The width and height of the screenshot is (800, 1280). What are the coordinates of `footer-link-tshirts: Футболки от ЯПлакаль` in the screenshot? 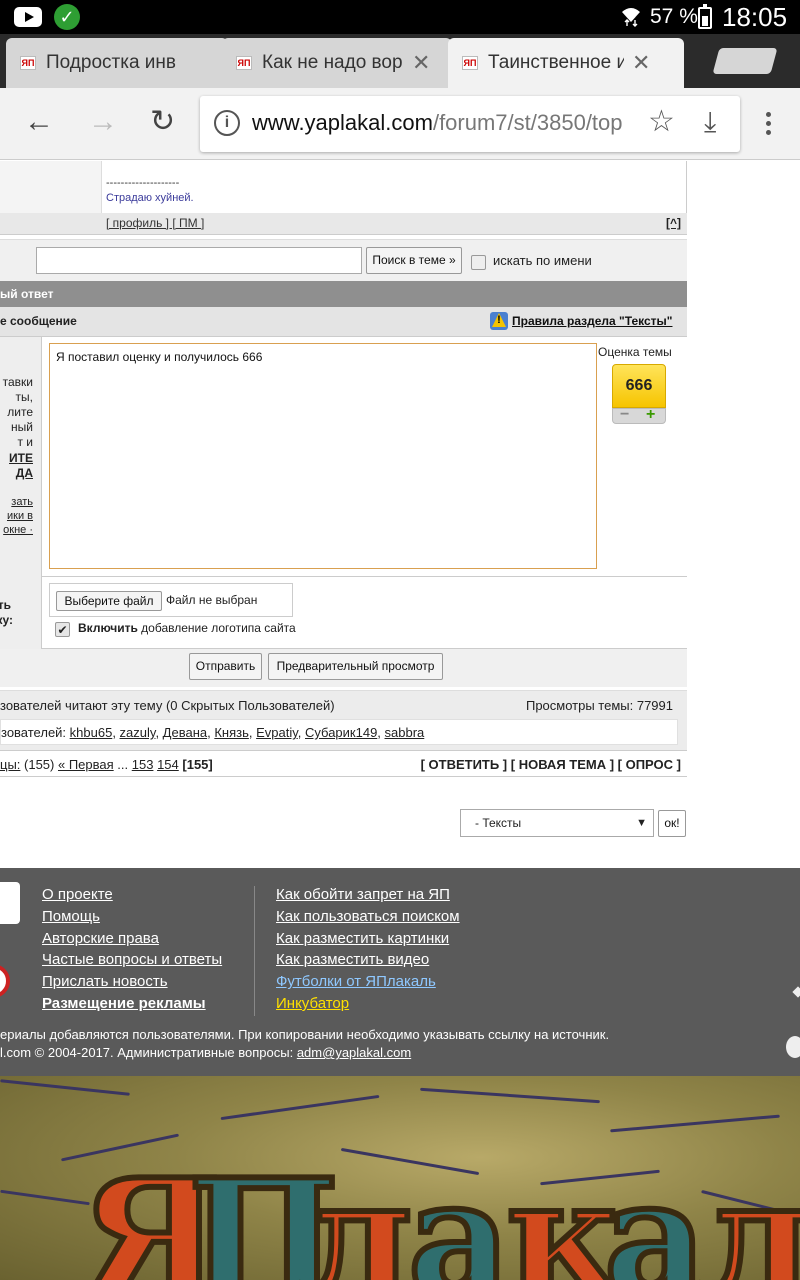 It's located at (356, 981).